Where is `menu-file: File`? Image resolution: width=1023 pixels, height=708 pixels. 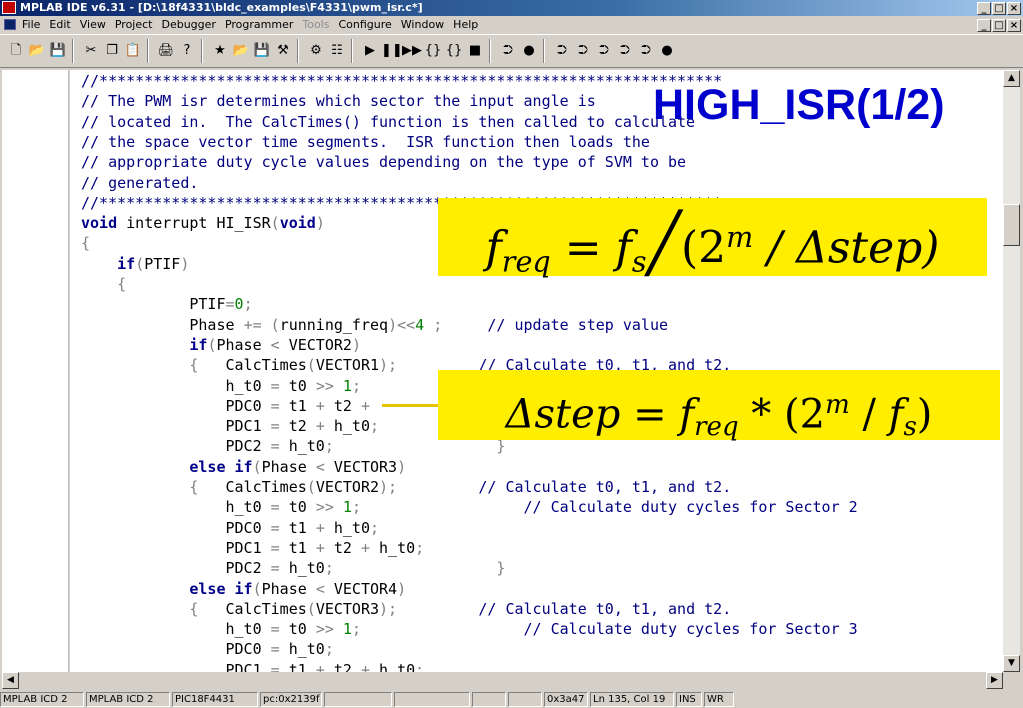
menu-file: File is located at coordinates (31, 24).